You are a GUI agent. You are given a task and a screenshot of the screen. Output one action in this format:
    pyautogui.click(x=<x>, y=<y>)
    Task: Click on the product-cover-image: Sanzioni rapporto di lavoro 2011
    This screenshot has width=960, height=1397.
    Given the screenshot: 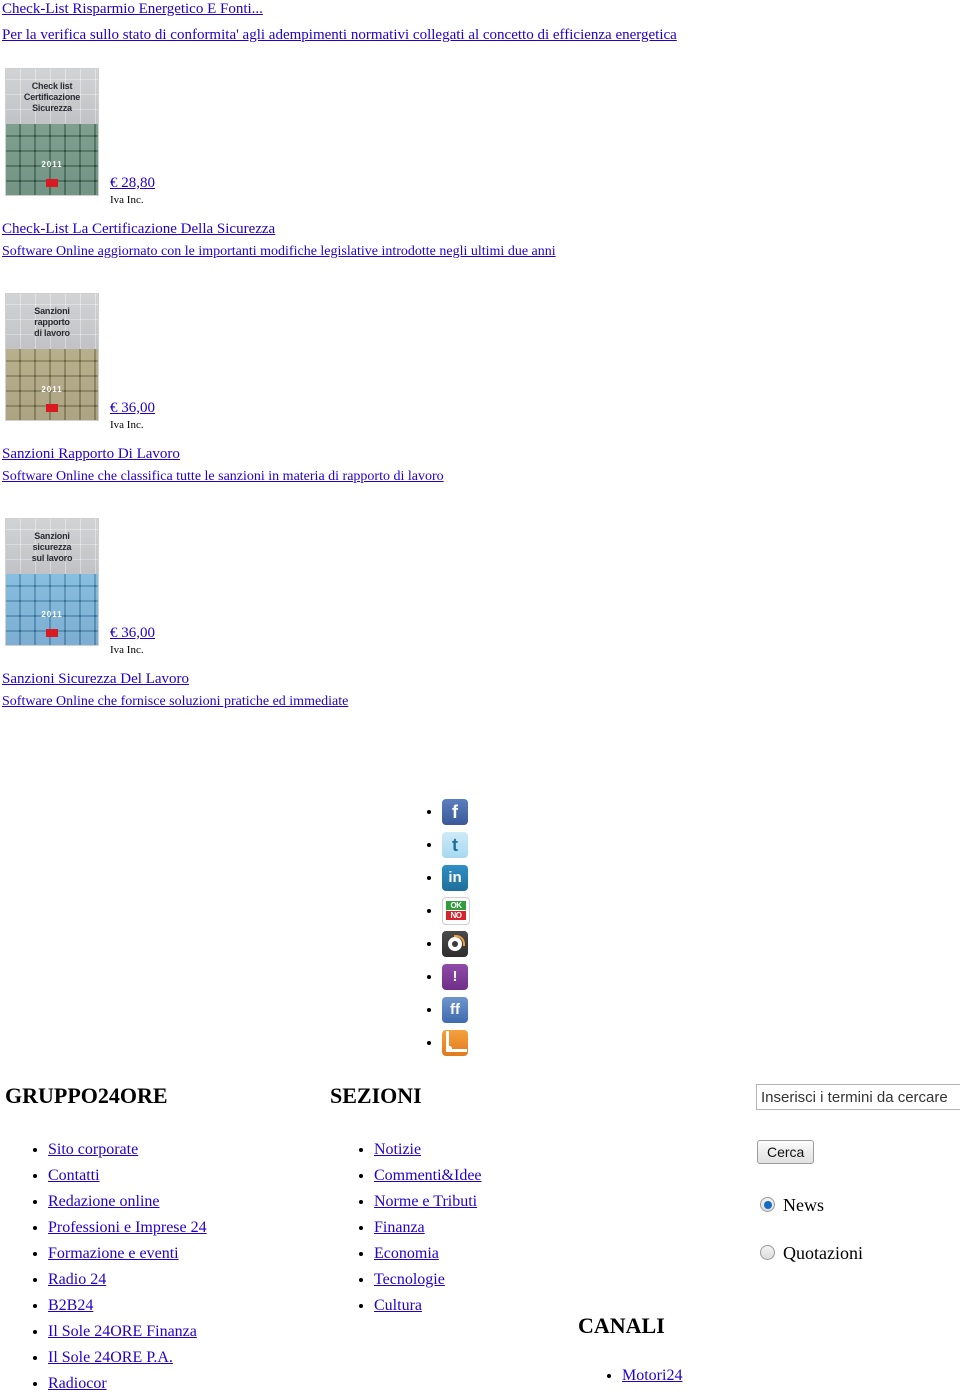 What is the action you would take?
    pyautogui.click(x=52, y=357)
    